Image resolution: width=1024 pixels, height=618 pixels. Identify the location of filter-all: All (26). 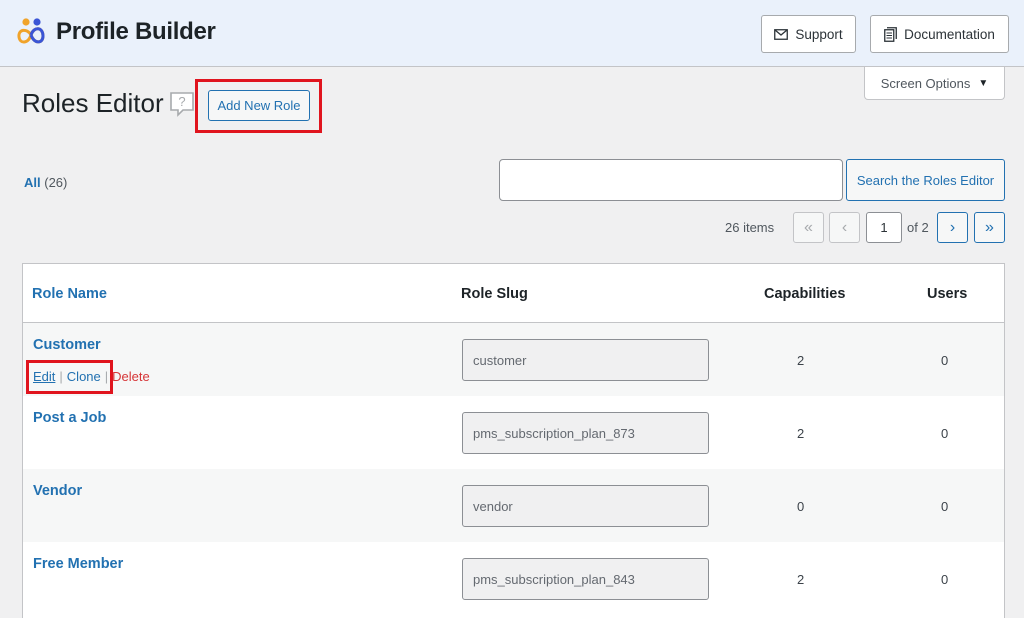
(45, 182).